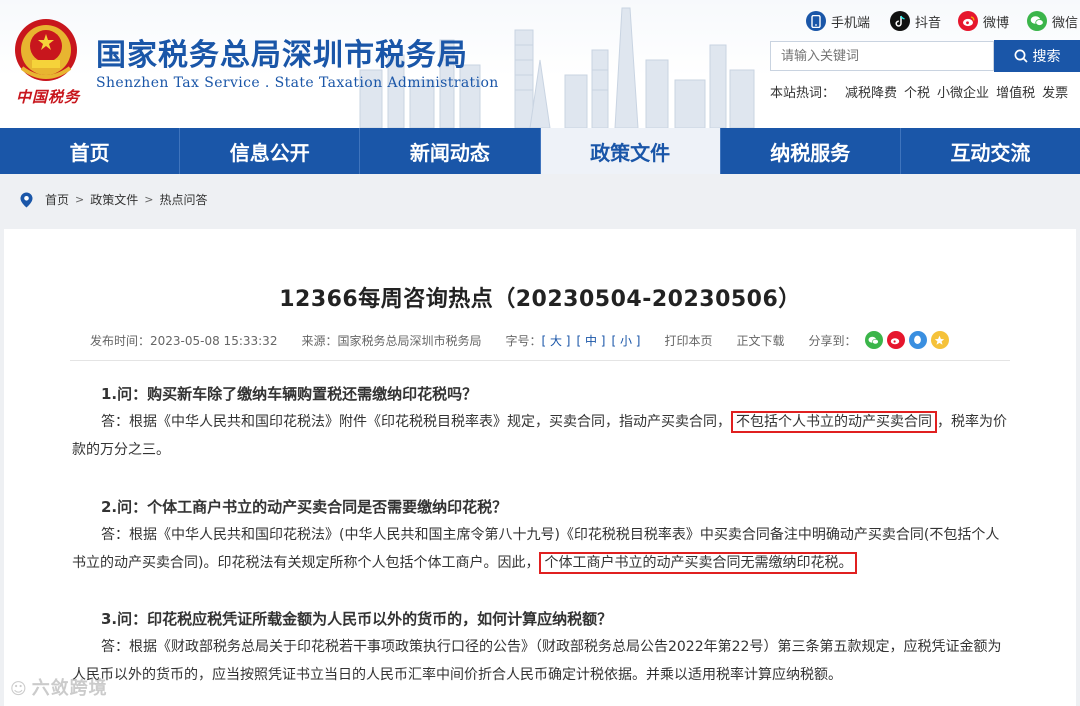 This screenshot has height=706, width=1080. I want to click on hotword-link: 增值税, so click(1015, 91).